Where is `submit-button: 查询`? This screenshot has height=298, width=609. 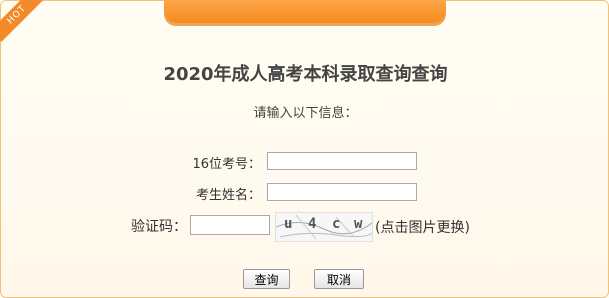
submit-button: 查询 is located at coordinates (266, 279).